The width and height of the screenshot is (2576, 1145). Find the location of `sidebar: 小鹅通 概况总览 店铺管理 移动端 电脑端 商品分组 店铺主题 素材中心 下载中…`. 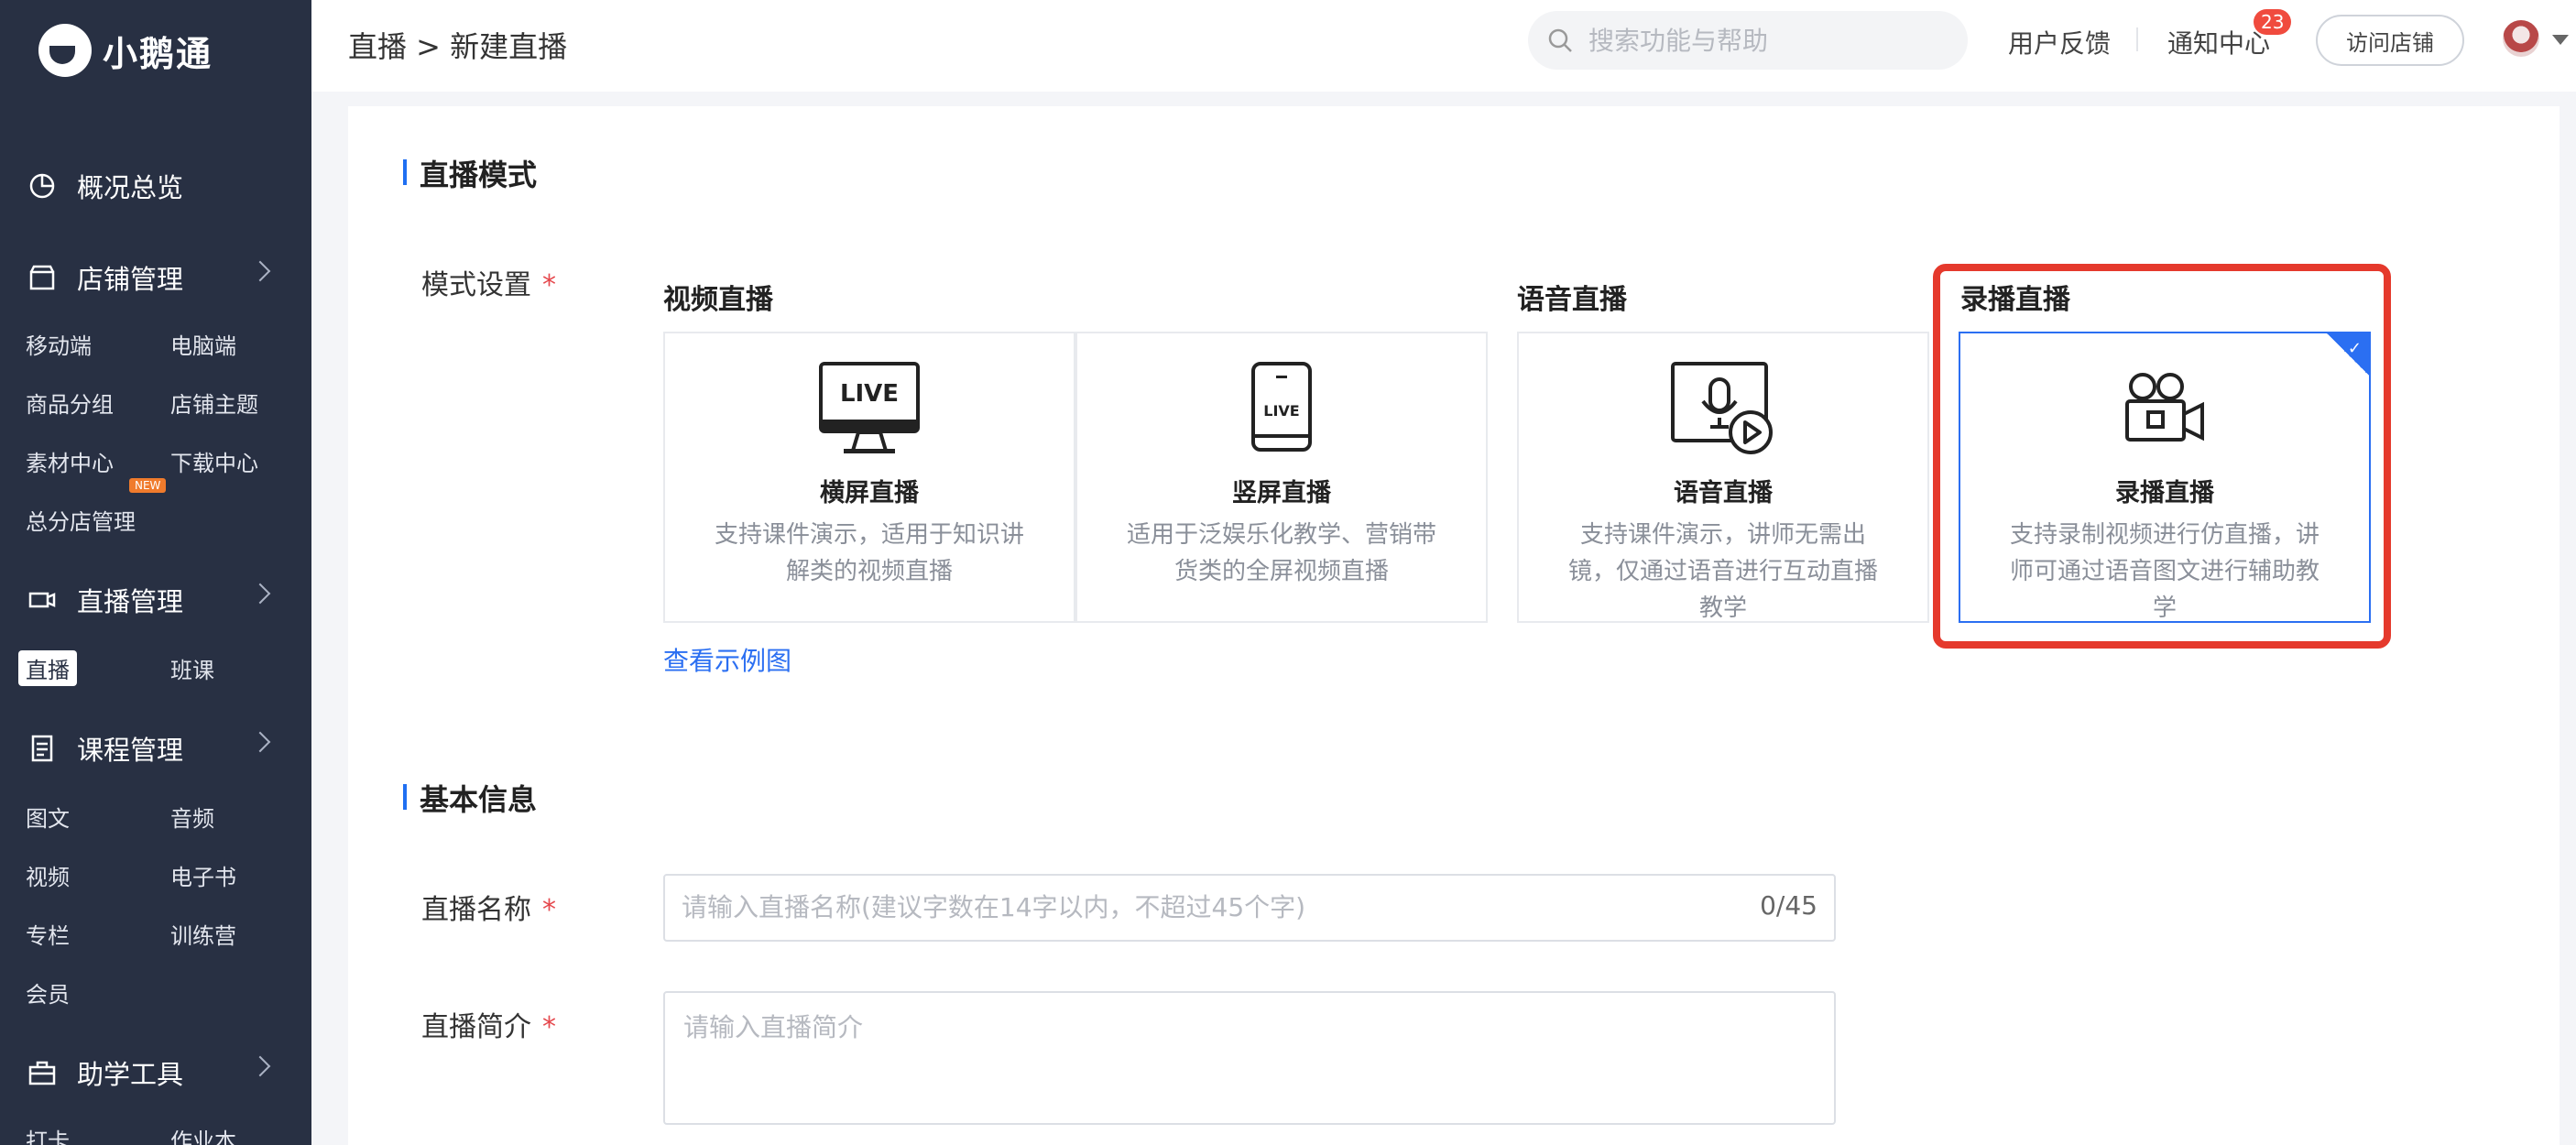

sidebar: 小鹅通 概况总览 店铺管理 移动端 电脑端 商品分组 店铺主题 素材中心 下载中… is located at coordinates (156, 573).